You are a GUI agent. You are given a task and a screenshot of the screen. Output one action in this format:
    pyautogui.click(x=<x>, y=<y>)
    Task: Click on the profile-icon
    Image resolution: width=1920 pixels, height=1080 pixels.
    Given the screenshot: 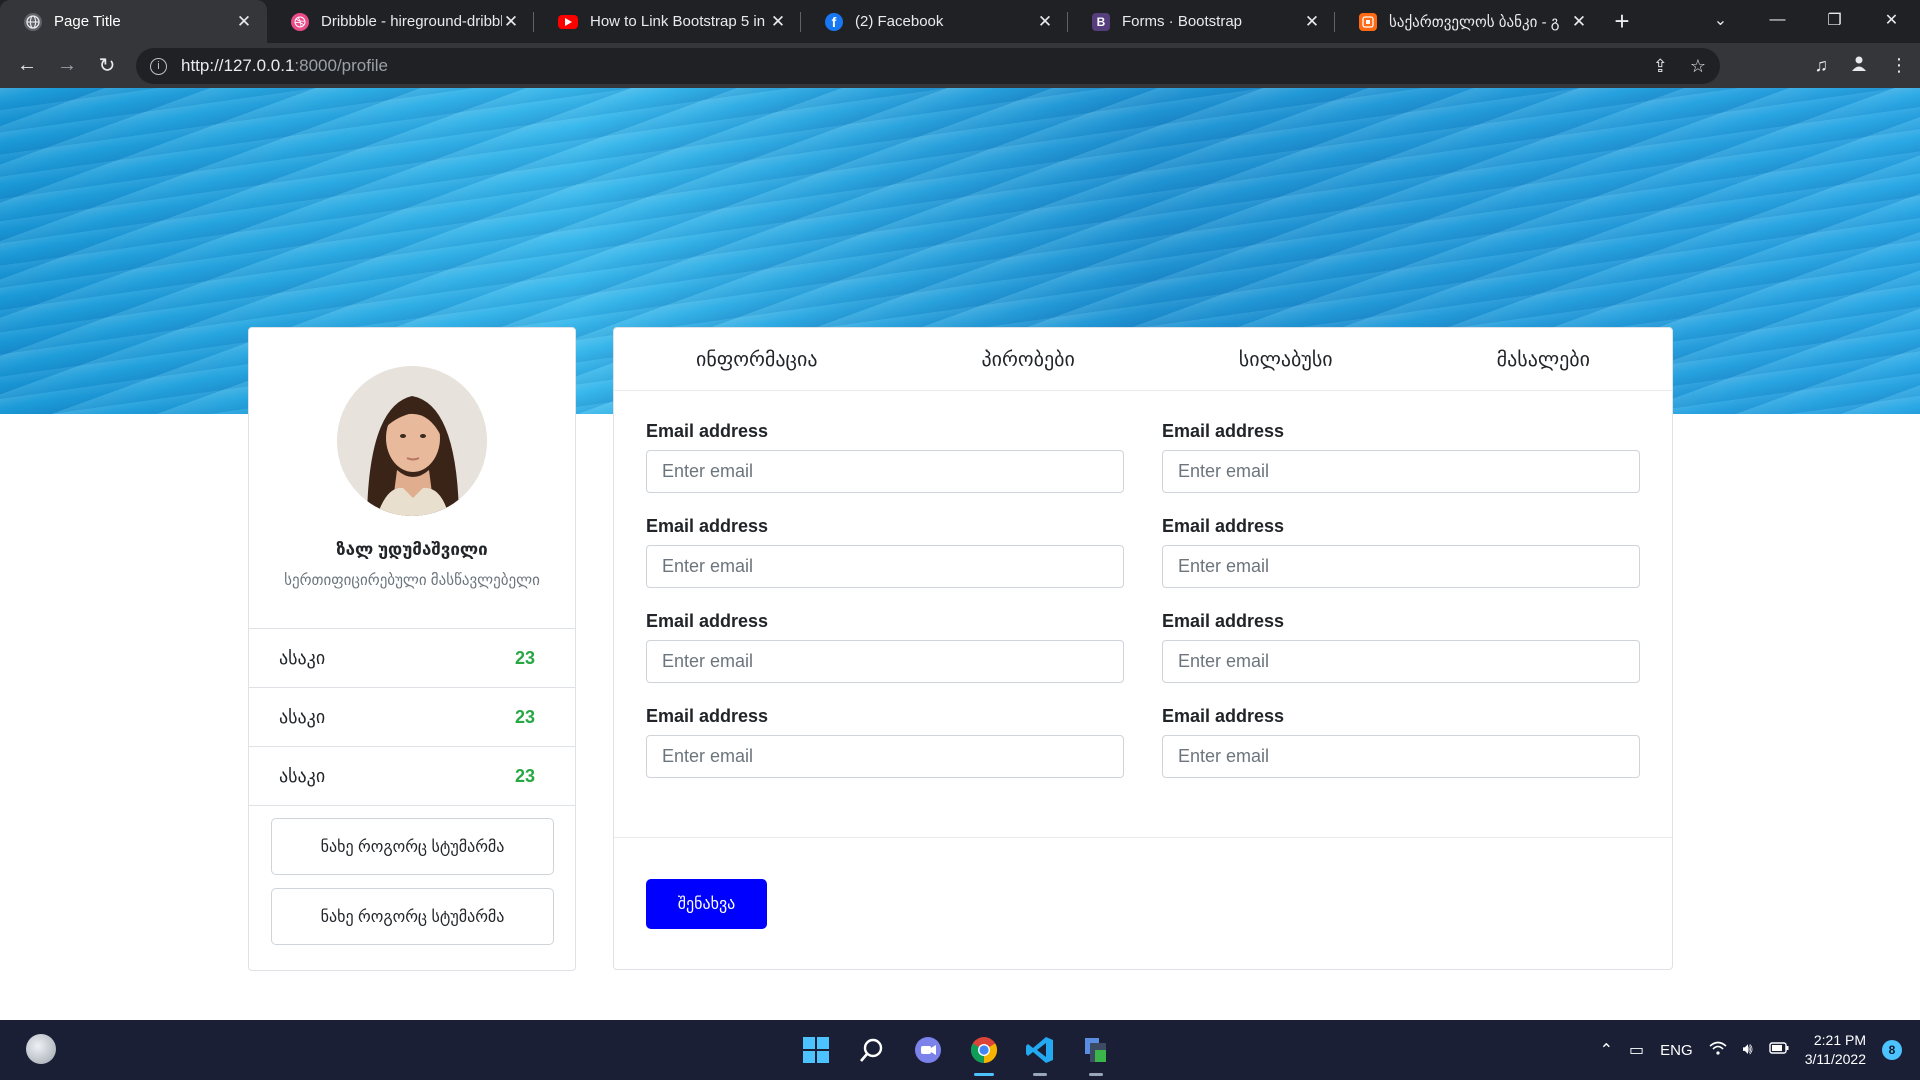 What is the action you would take?
    pyautogui.click(x=1859, y=65)
    